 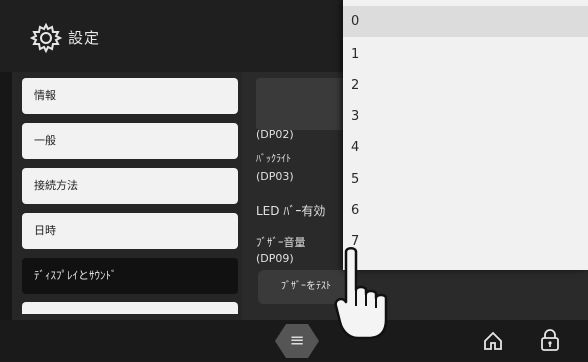 I want to click on sidebar-item-info: 情報, so click(x=130, y=96).